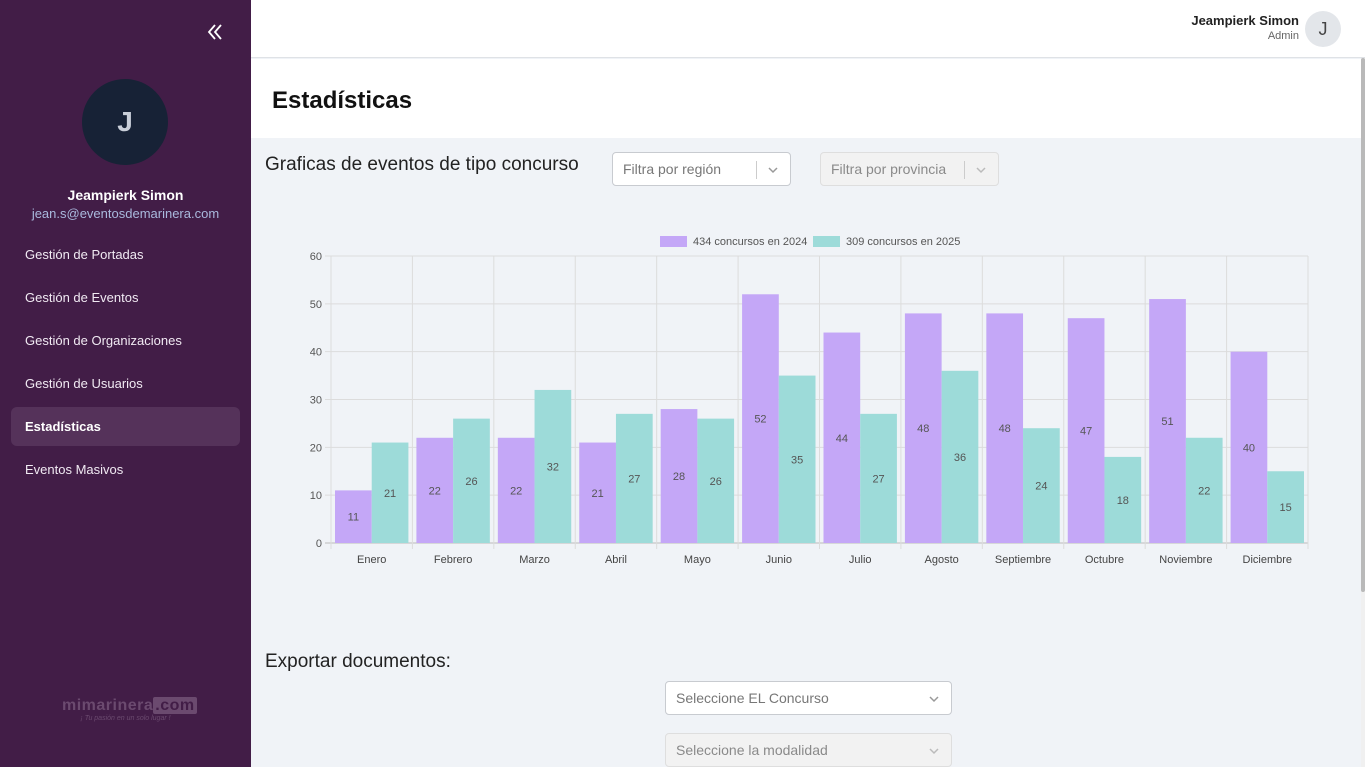 This screenshot has width=1365, height=767. What do you see at coordinates (316, 401) in the screenshot?
I see `y-tick-label: 30` at bounding box center [316, 401].